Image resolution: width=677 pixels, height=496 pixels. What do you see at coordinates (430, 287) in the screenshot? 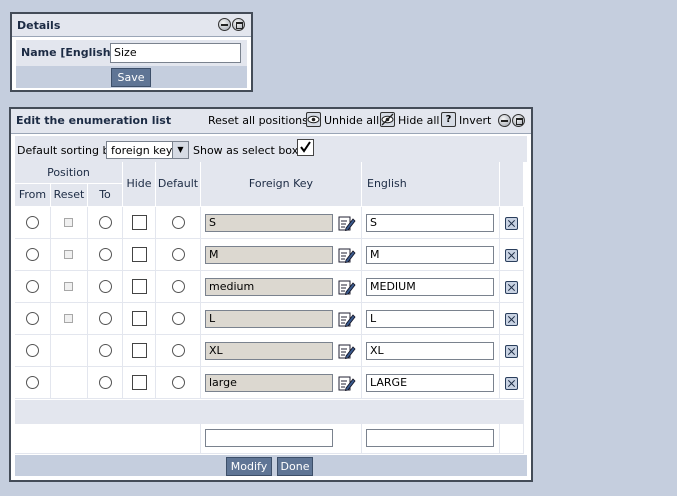
I see `english-input: MEDIUM` at bounding box center [430, 287].